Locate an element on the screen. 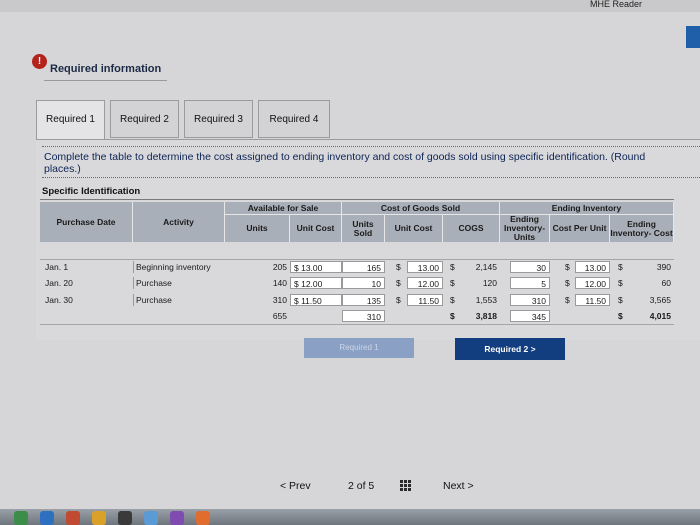 This screenshot has width=700, height=525. page-navigation: < Prev 2 of 5 Next > is located at coordinates (385, 486).